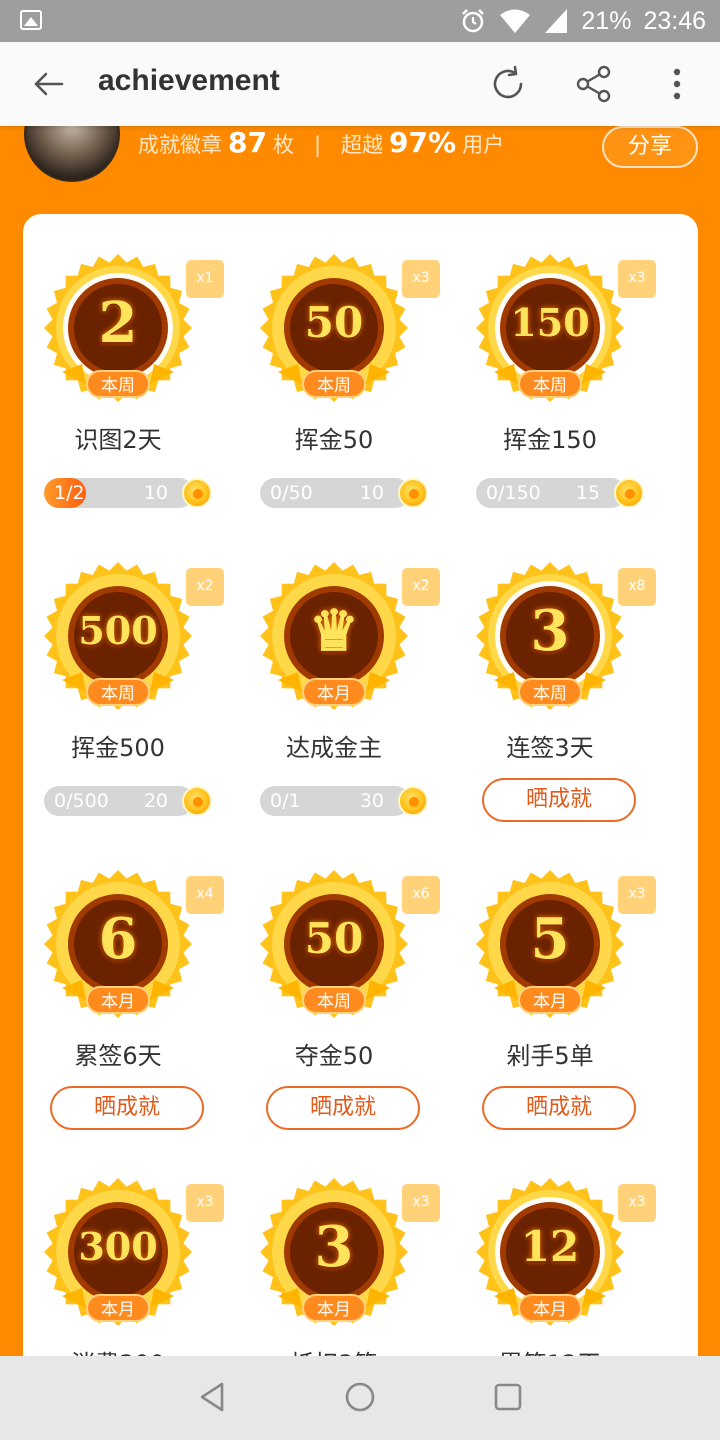 This screenshot has height=1440, width=720. What do you see at coordinates (551, 493) in the screenshot?
I see `badge-progress-bar: 0/150 15` at bounding box center [551, 493].